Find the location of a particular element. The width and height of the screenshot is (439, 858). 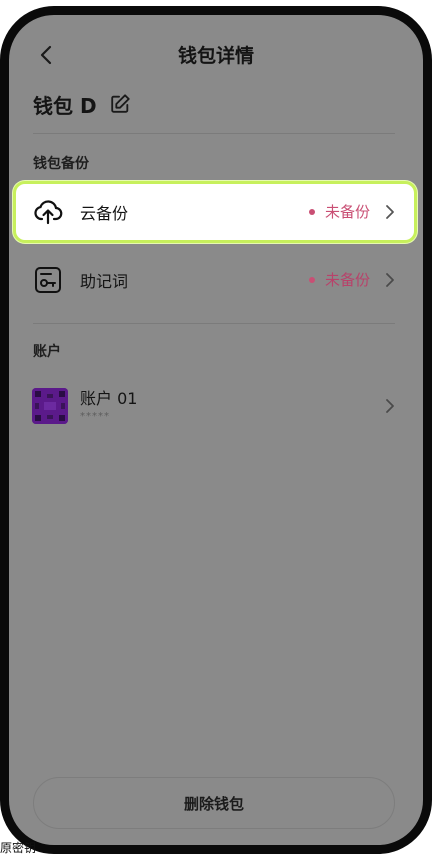

key-card-icon is located at coordinates (48, 280).